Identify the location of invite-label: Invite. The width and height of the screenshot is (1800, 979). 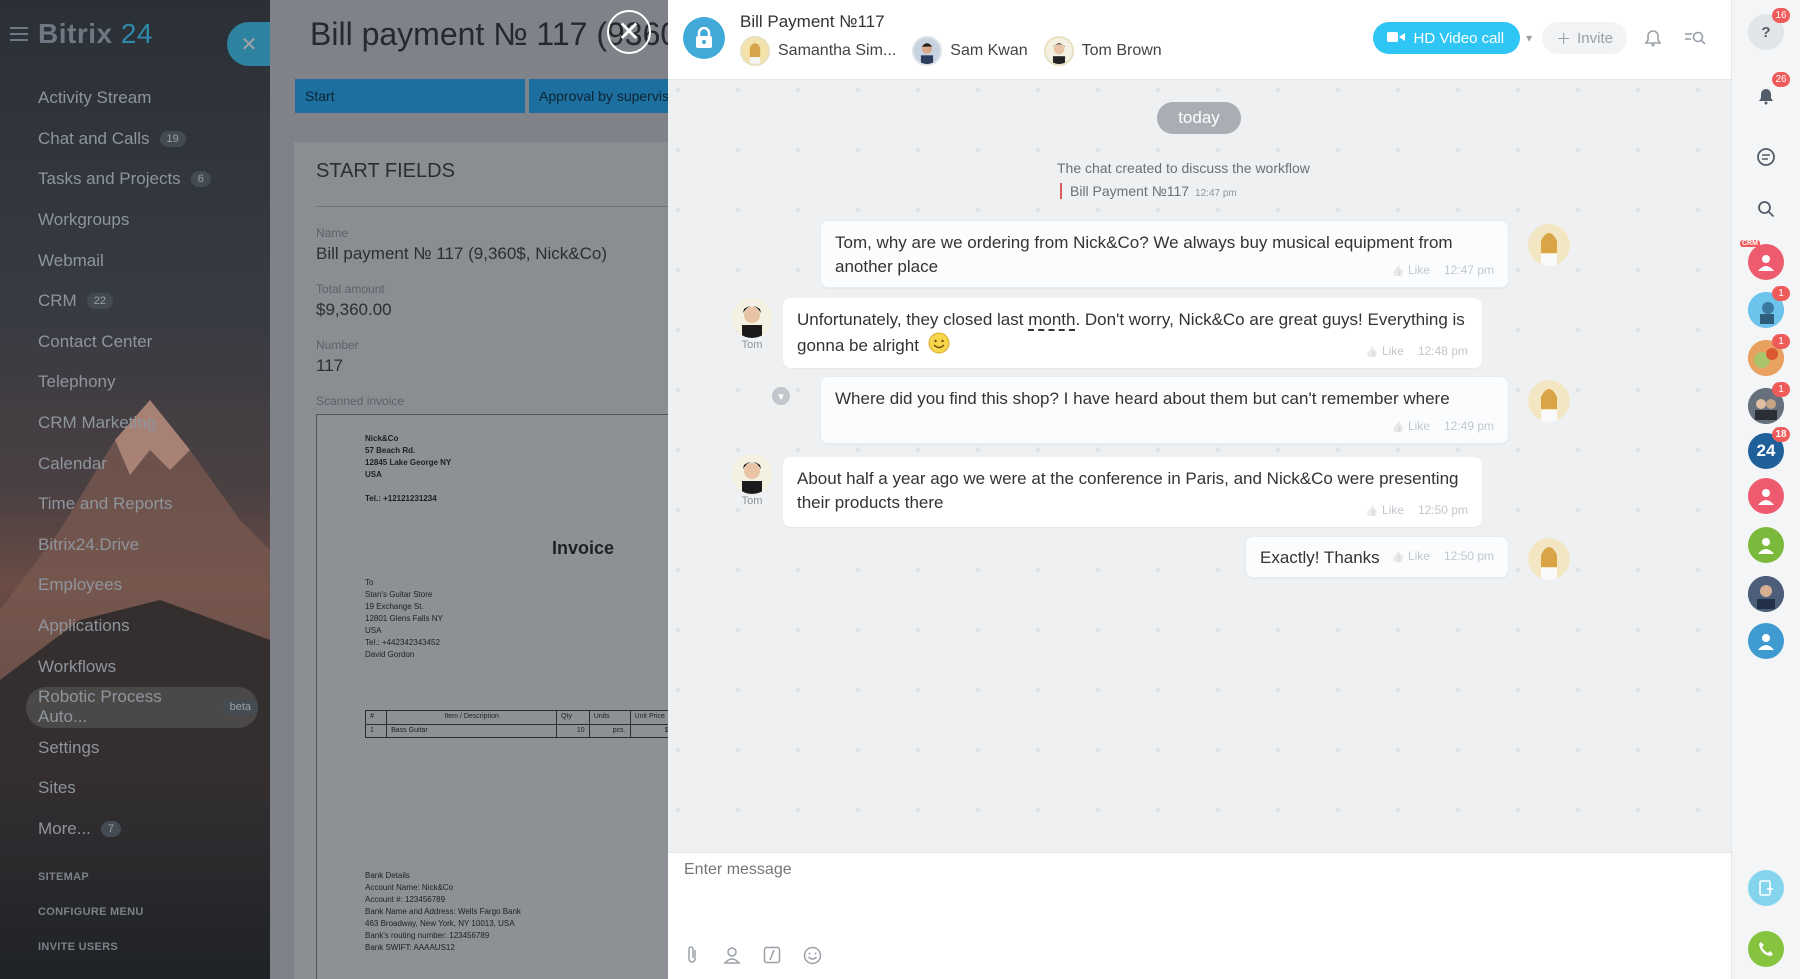
(1595, 38).